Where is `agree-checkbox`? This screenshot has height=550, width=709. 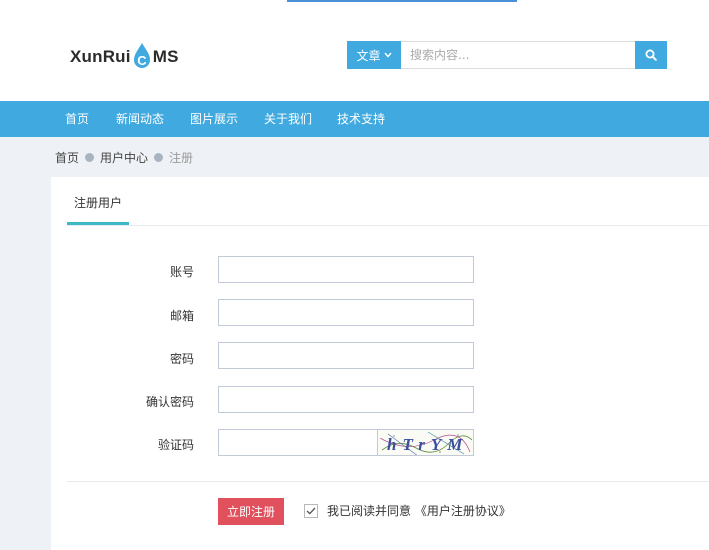 agree-checkbox is located at coordinates (311, 511).